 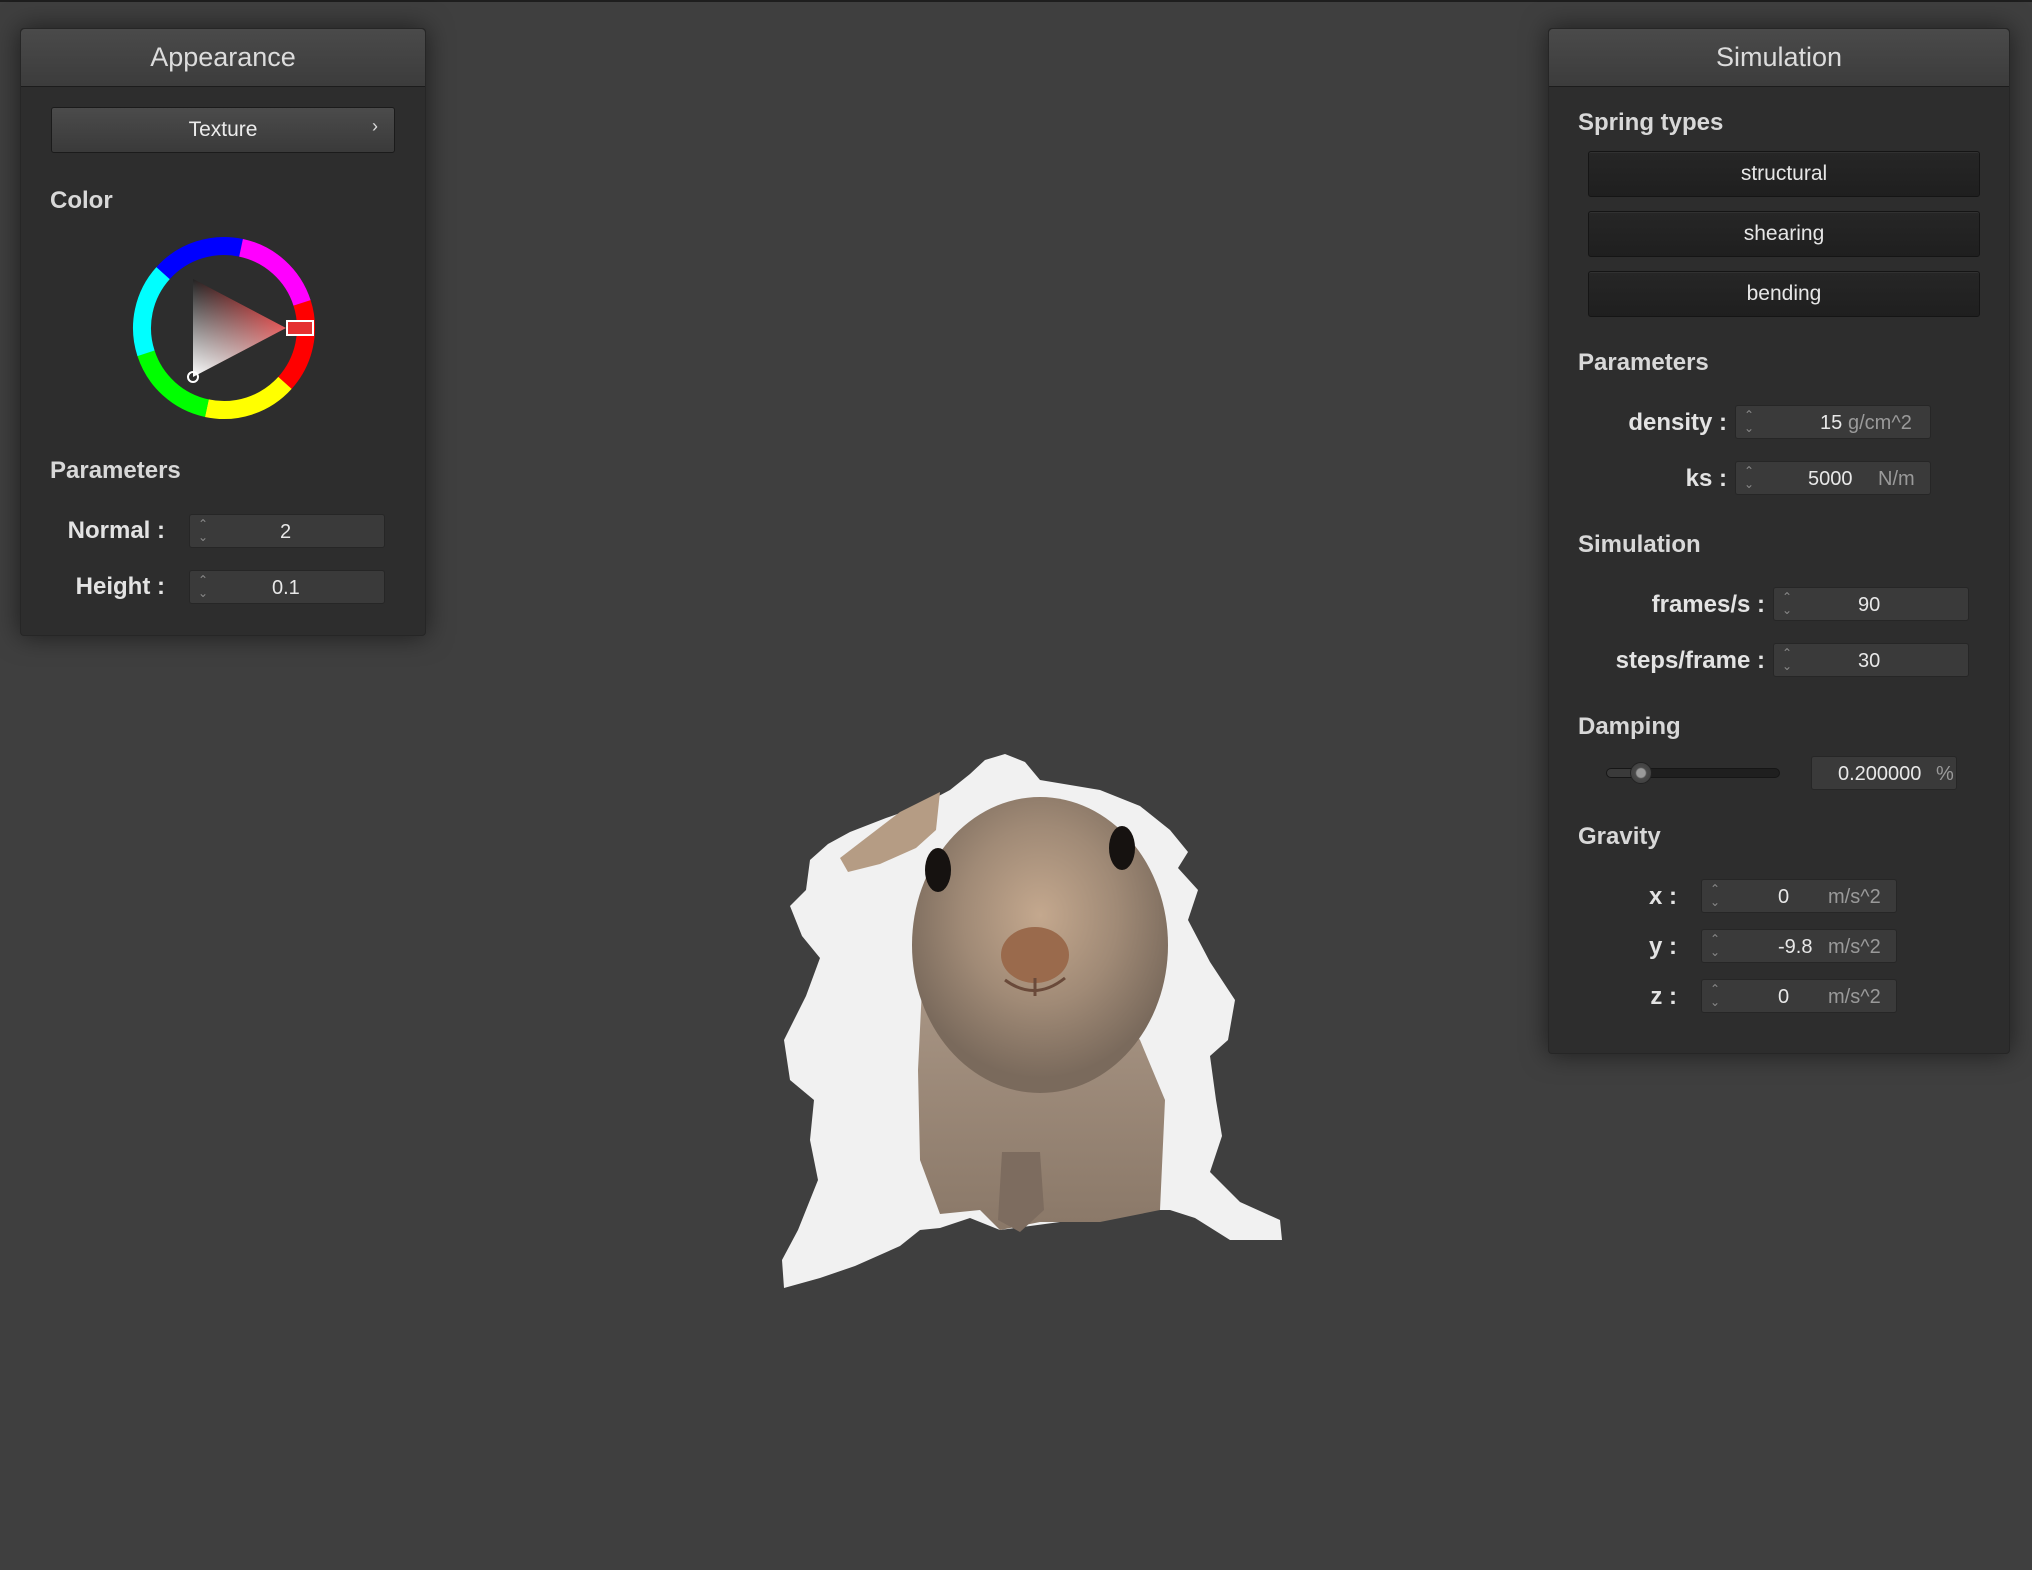 What do you see at coordinates (1708, 604) in the screenshot?
I see `fps-label: frames/s :` at bounding box center [1708, 604].